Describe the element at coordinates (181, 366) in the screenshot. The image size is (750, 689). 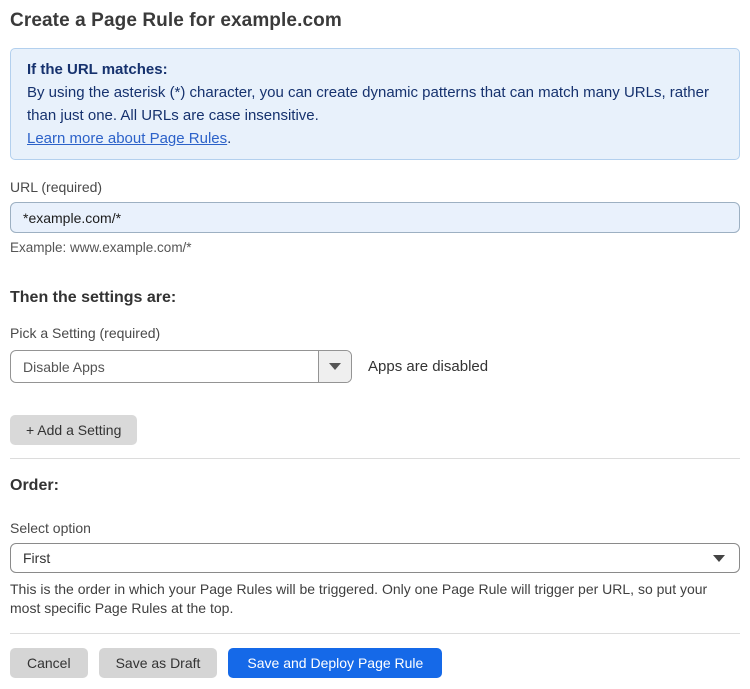
I see `setting-dropdown: Disable Apps` at that location.